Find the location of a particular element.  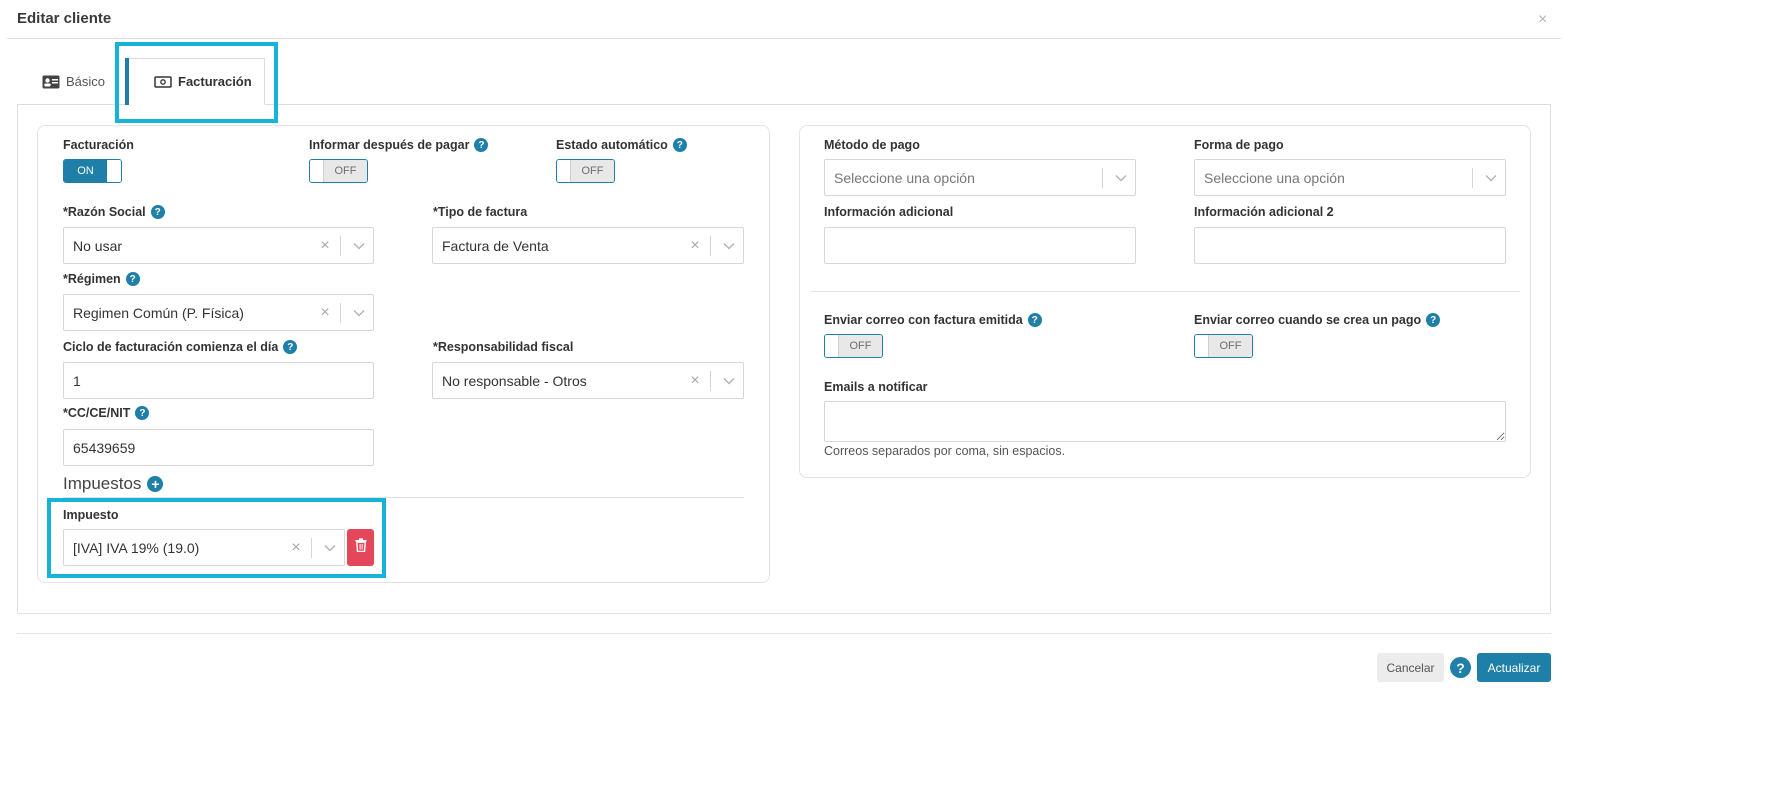

cc-input: 65439659 is located at coordinates (218, 447).